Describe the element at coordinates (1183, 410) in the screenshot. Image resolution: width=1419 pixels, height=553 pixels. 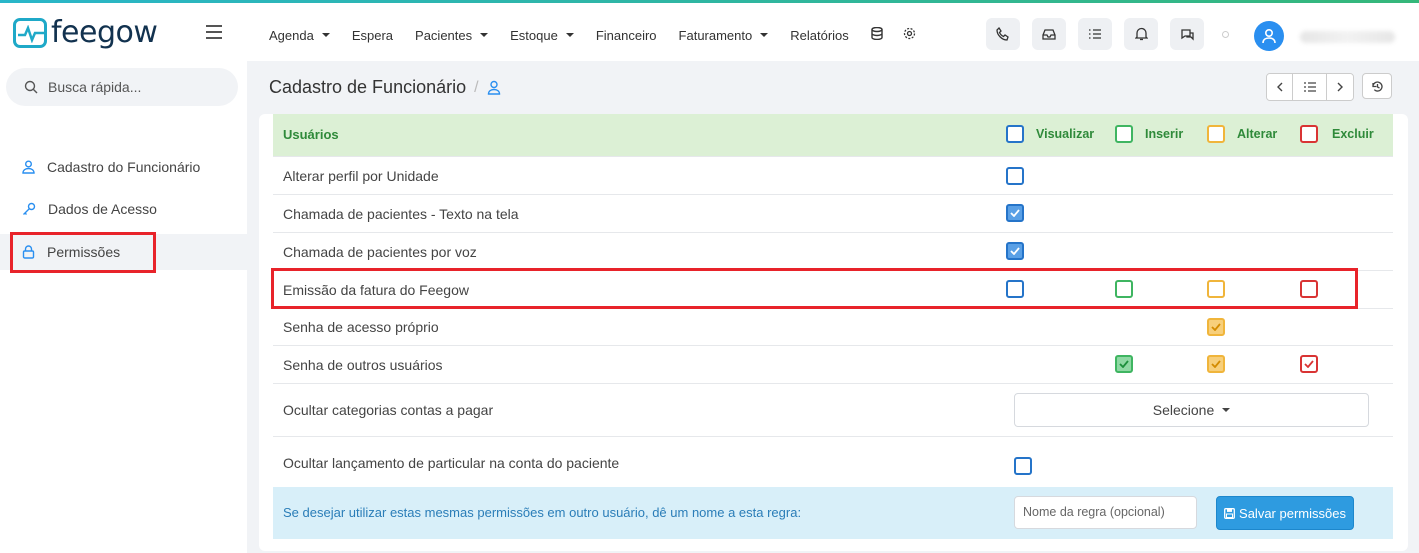
I see `select-value: Selecione` at that location.